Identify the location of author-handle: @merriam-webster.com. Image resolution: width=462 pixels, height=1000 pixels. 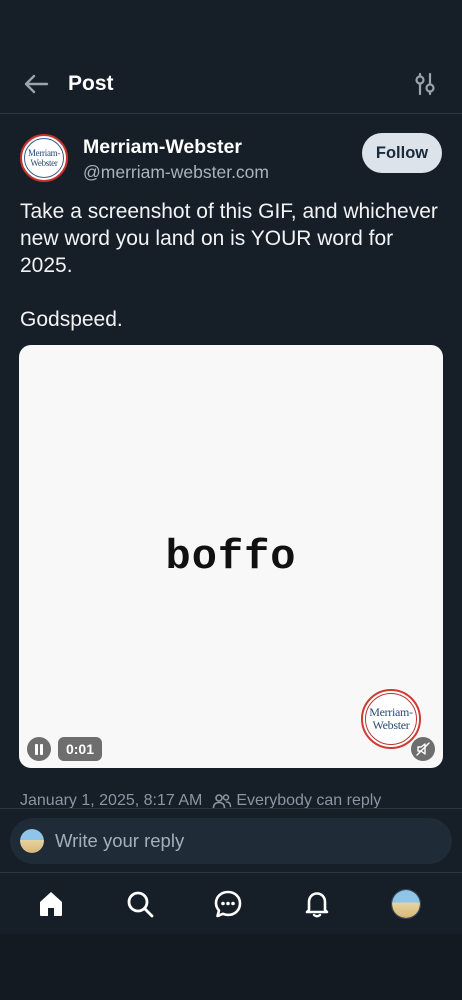
(176, 172).